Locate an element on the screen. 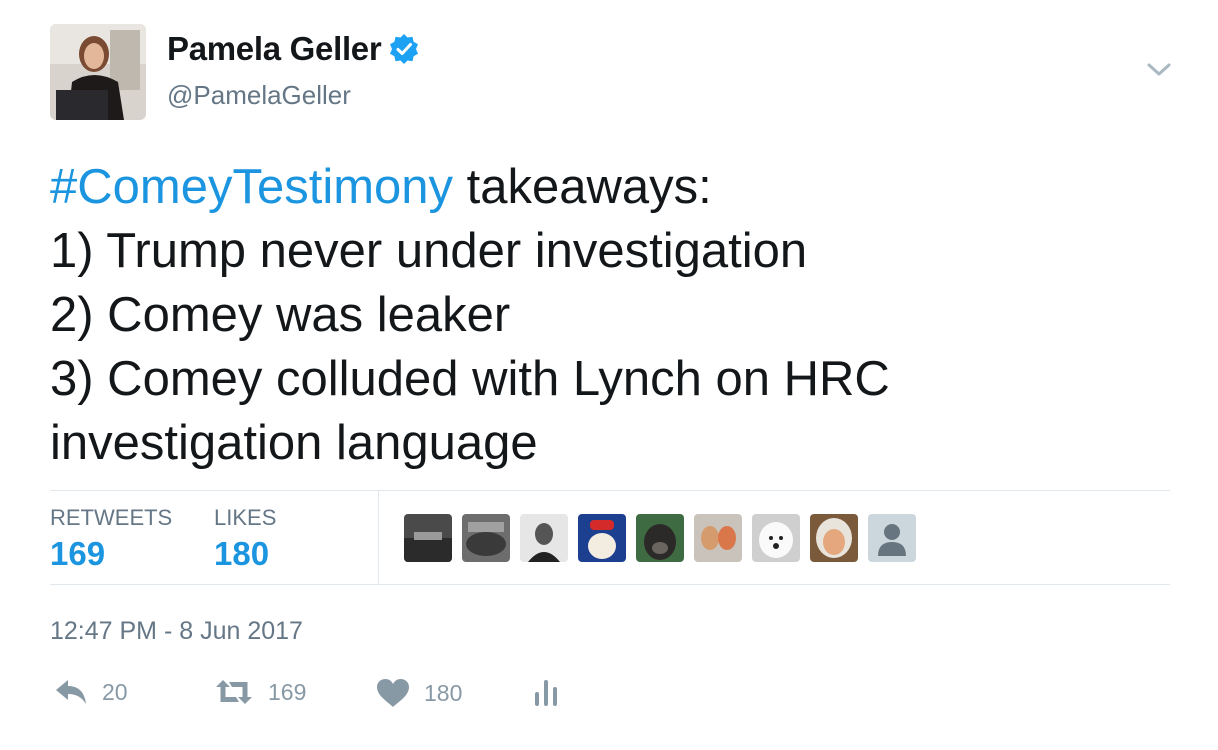  retweet-count: 169 is located at coordinates (287, 691).